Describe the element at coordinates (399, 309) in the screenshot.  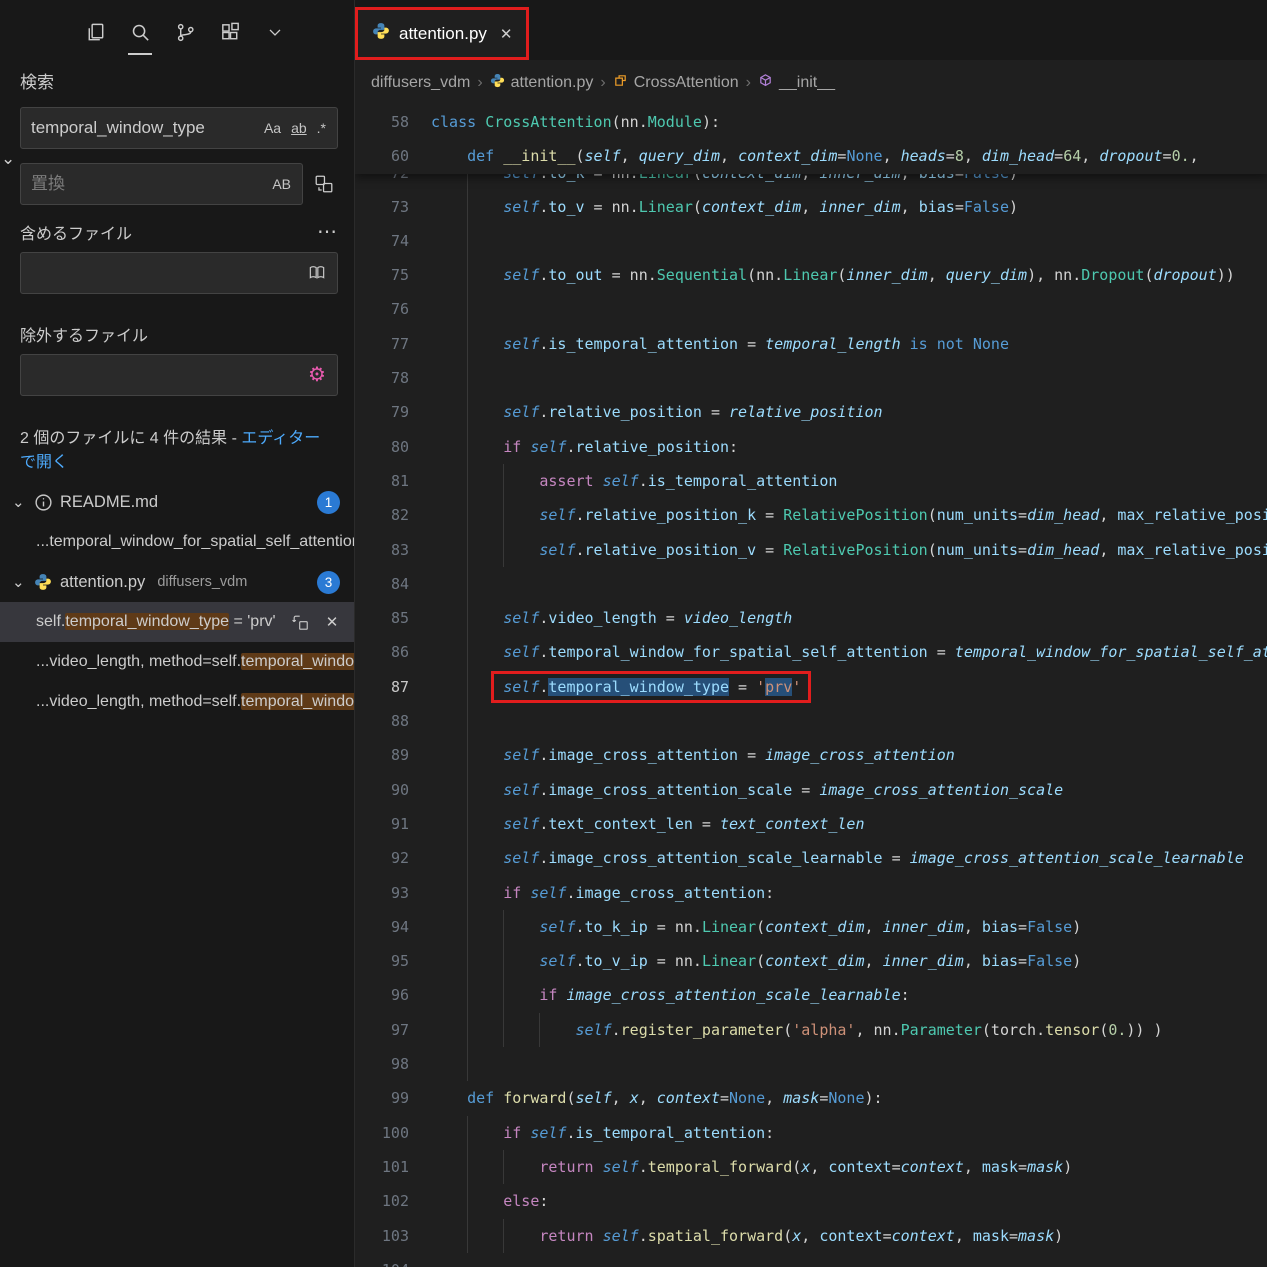
I see `line-number: 76` at that location.